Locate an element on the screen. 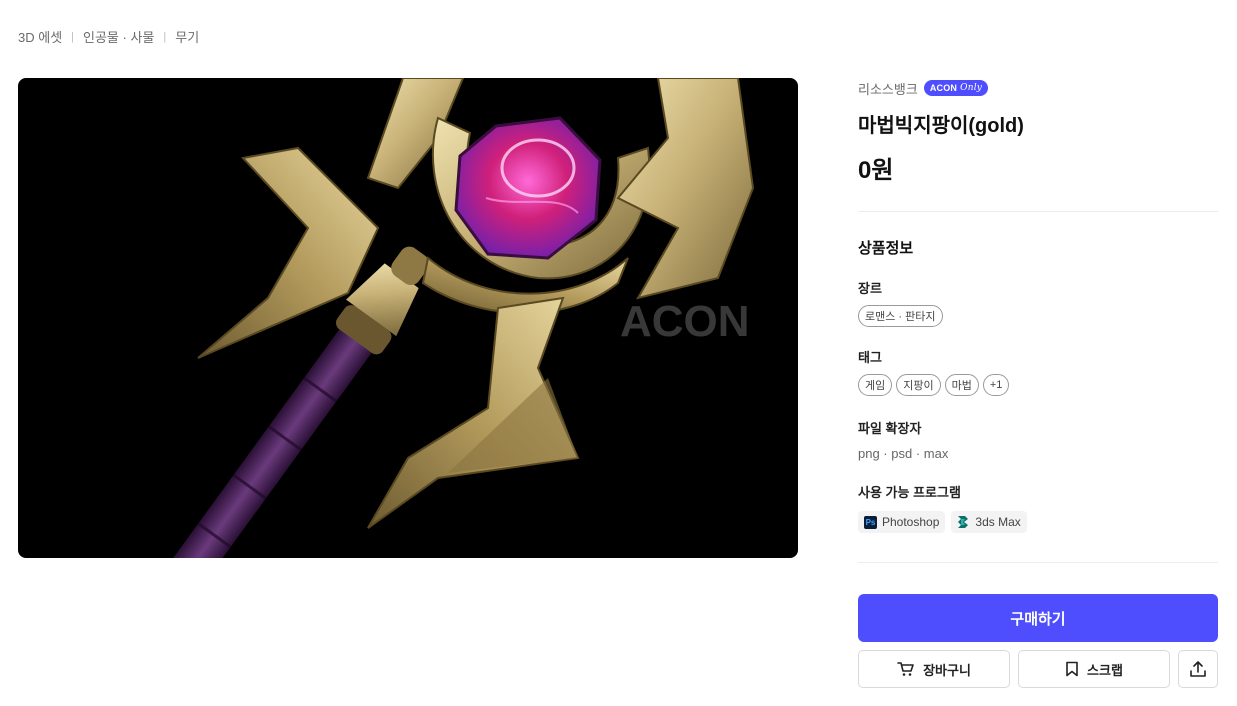 The image size is (1237, 706). tag-chip-magic: 마법 is located at coordinates (961, 385).